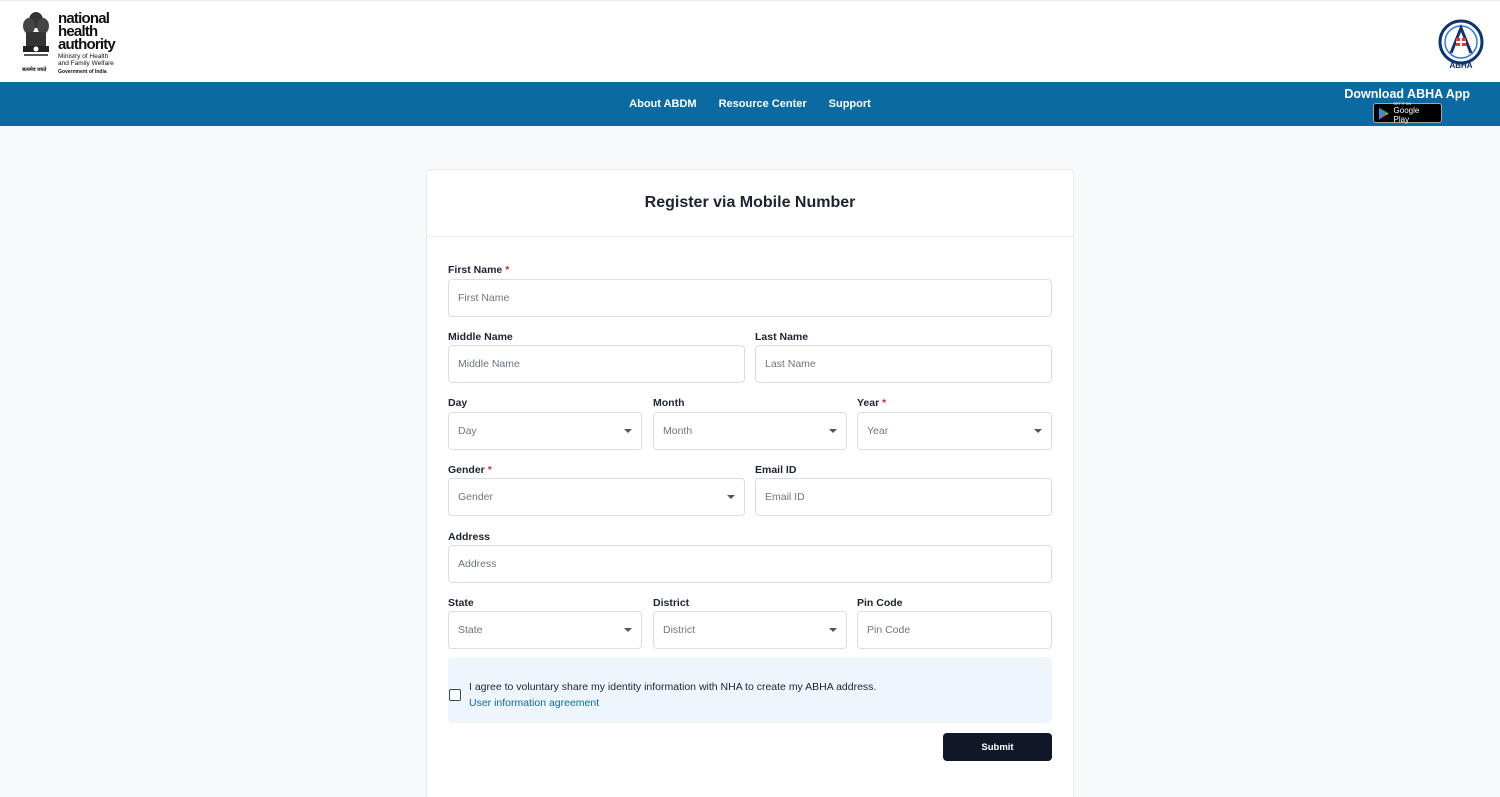 The width and height of the screenshot is (1500, 797). I want to click on year-label: Year *, so click(871, 403).